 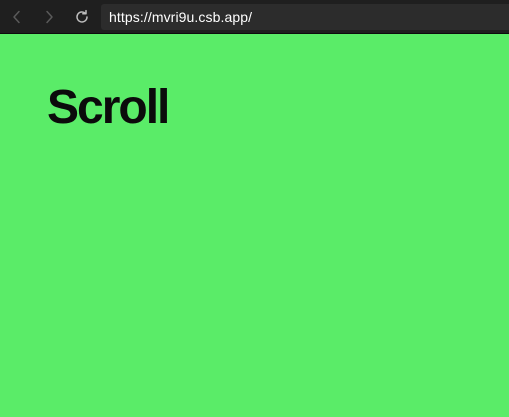 I want to click on browser-toolbar: https://mvri9u.csb.app/, so click(x=254, y=17).